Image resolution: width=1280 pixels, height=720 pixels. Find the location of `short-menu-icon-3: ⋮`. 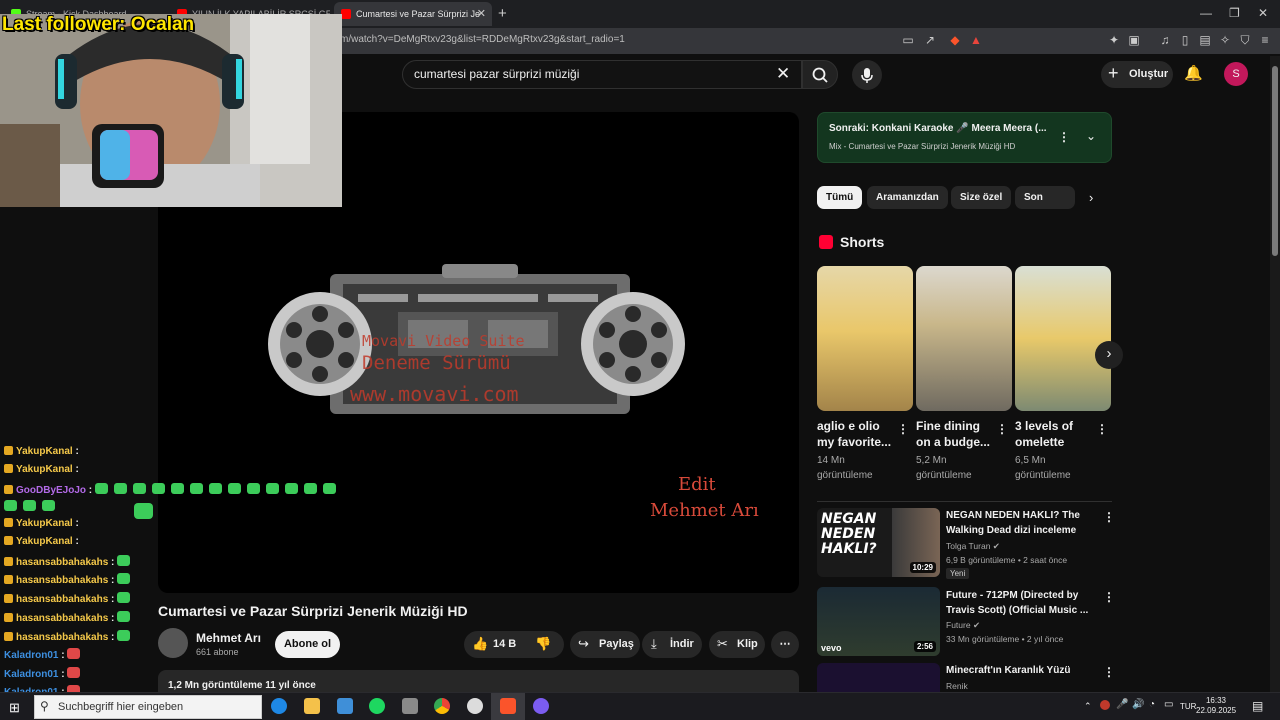

short-menu-icon-3: ⋮ is located at coordinates (1102, 429).